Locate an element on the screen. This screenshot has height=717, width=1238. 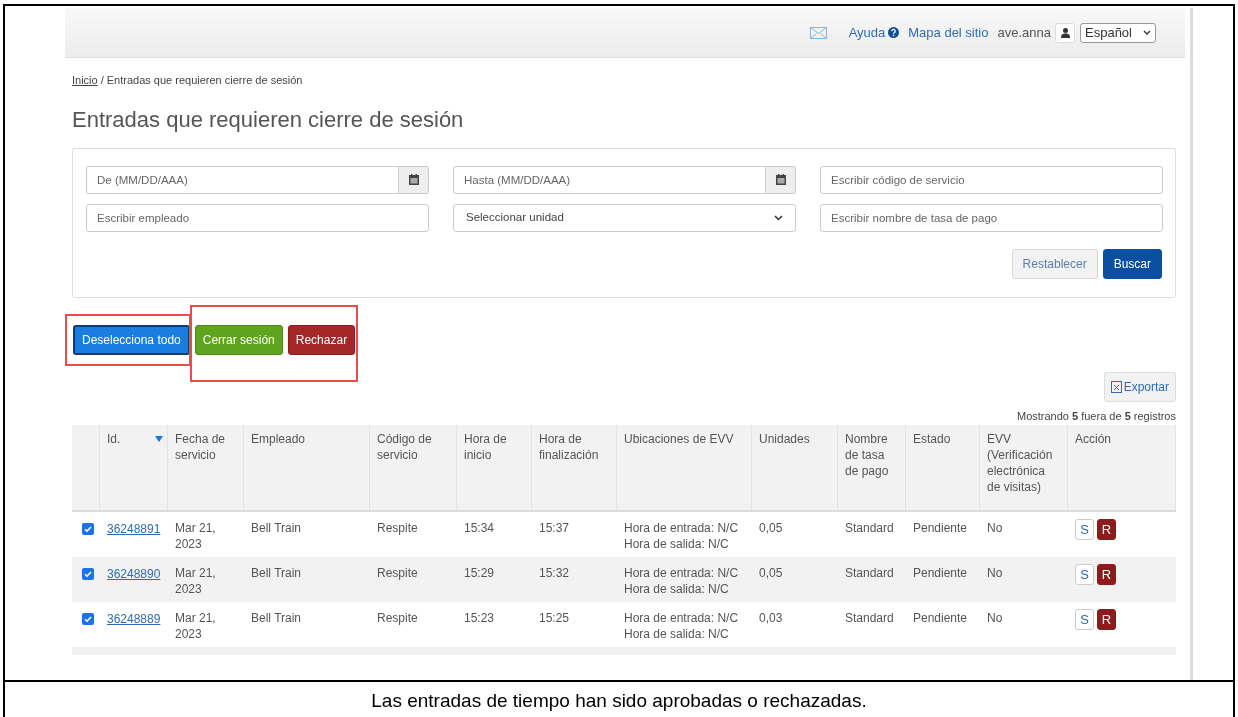
spreadsheet-icon is located at coordinates (1116, 386).